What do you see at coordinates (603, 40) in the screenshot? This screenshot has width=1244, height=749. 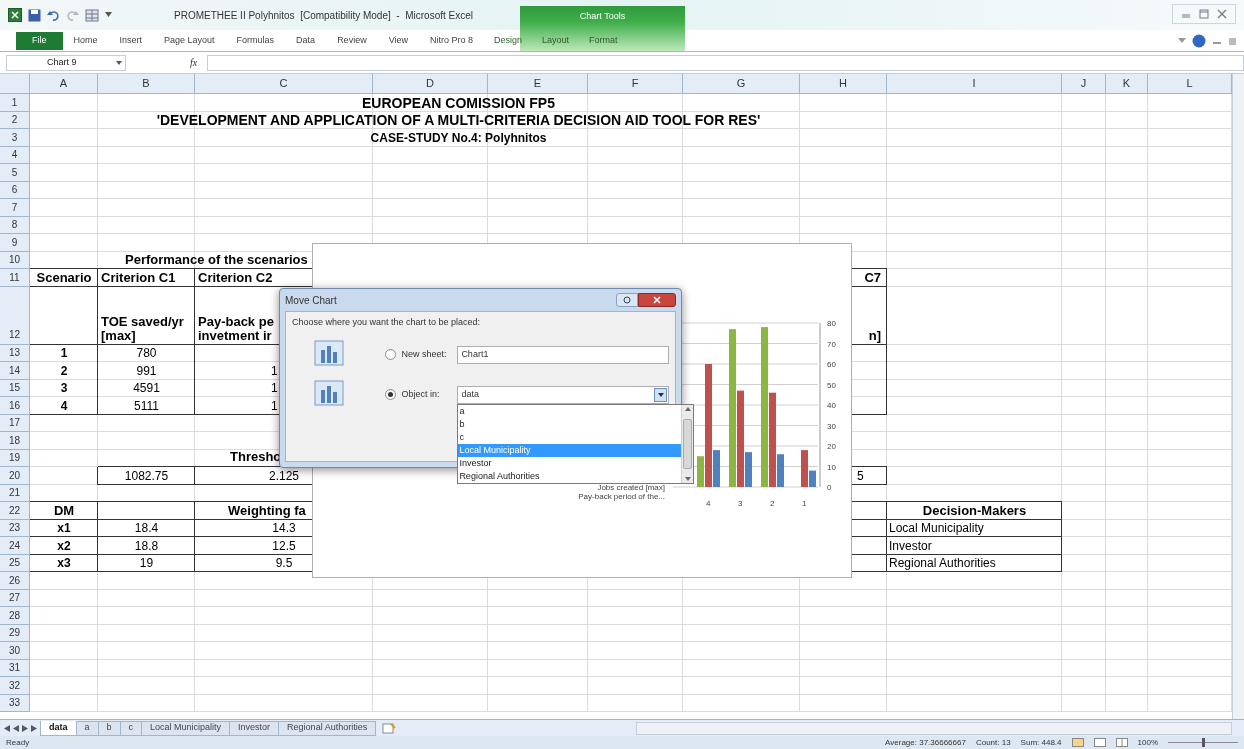 I see `ribbon-tab: Format` at bounding box center [603, 40].